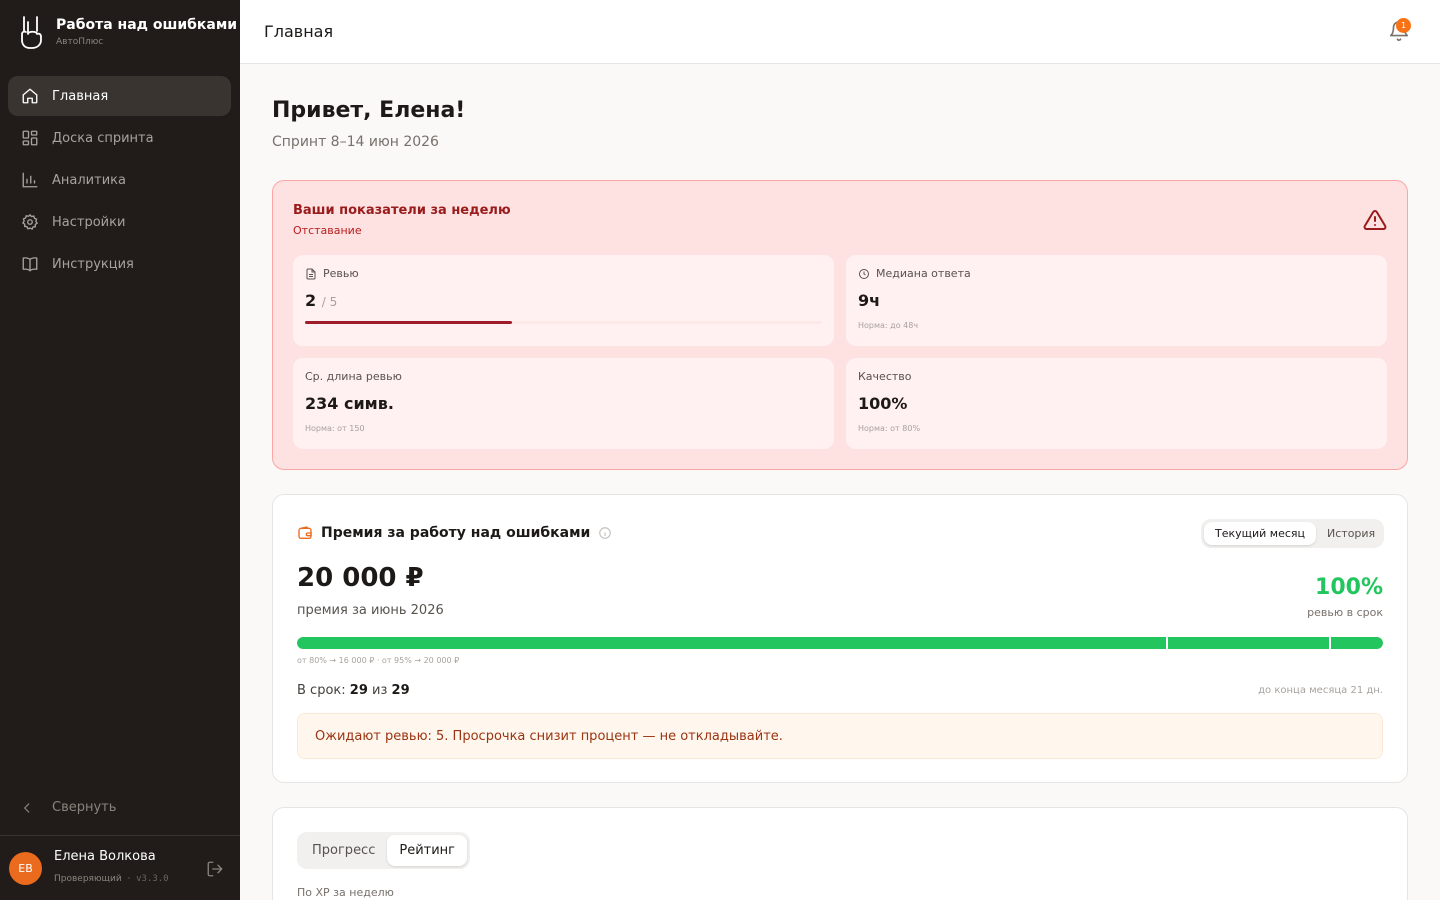  Describe the element at coordinates (120, 867) in the screenshot. I see `user-panel: ЕВ Елена Волкова Проверяющий · v3.3.0` at that location.